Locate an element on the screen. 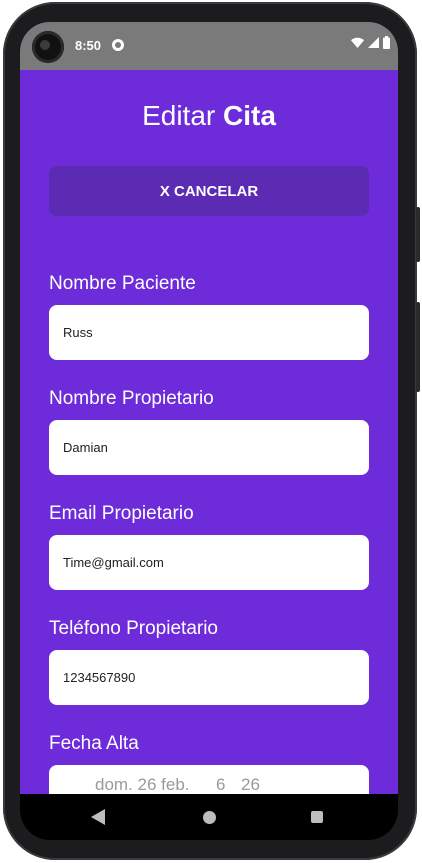 Image resolution: width=422 pixels, height=863 pixels. date-picker: dom. 26 feb. 6 26 is located at coordinates (209, 779).